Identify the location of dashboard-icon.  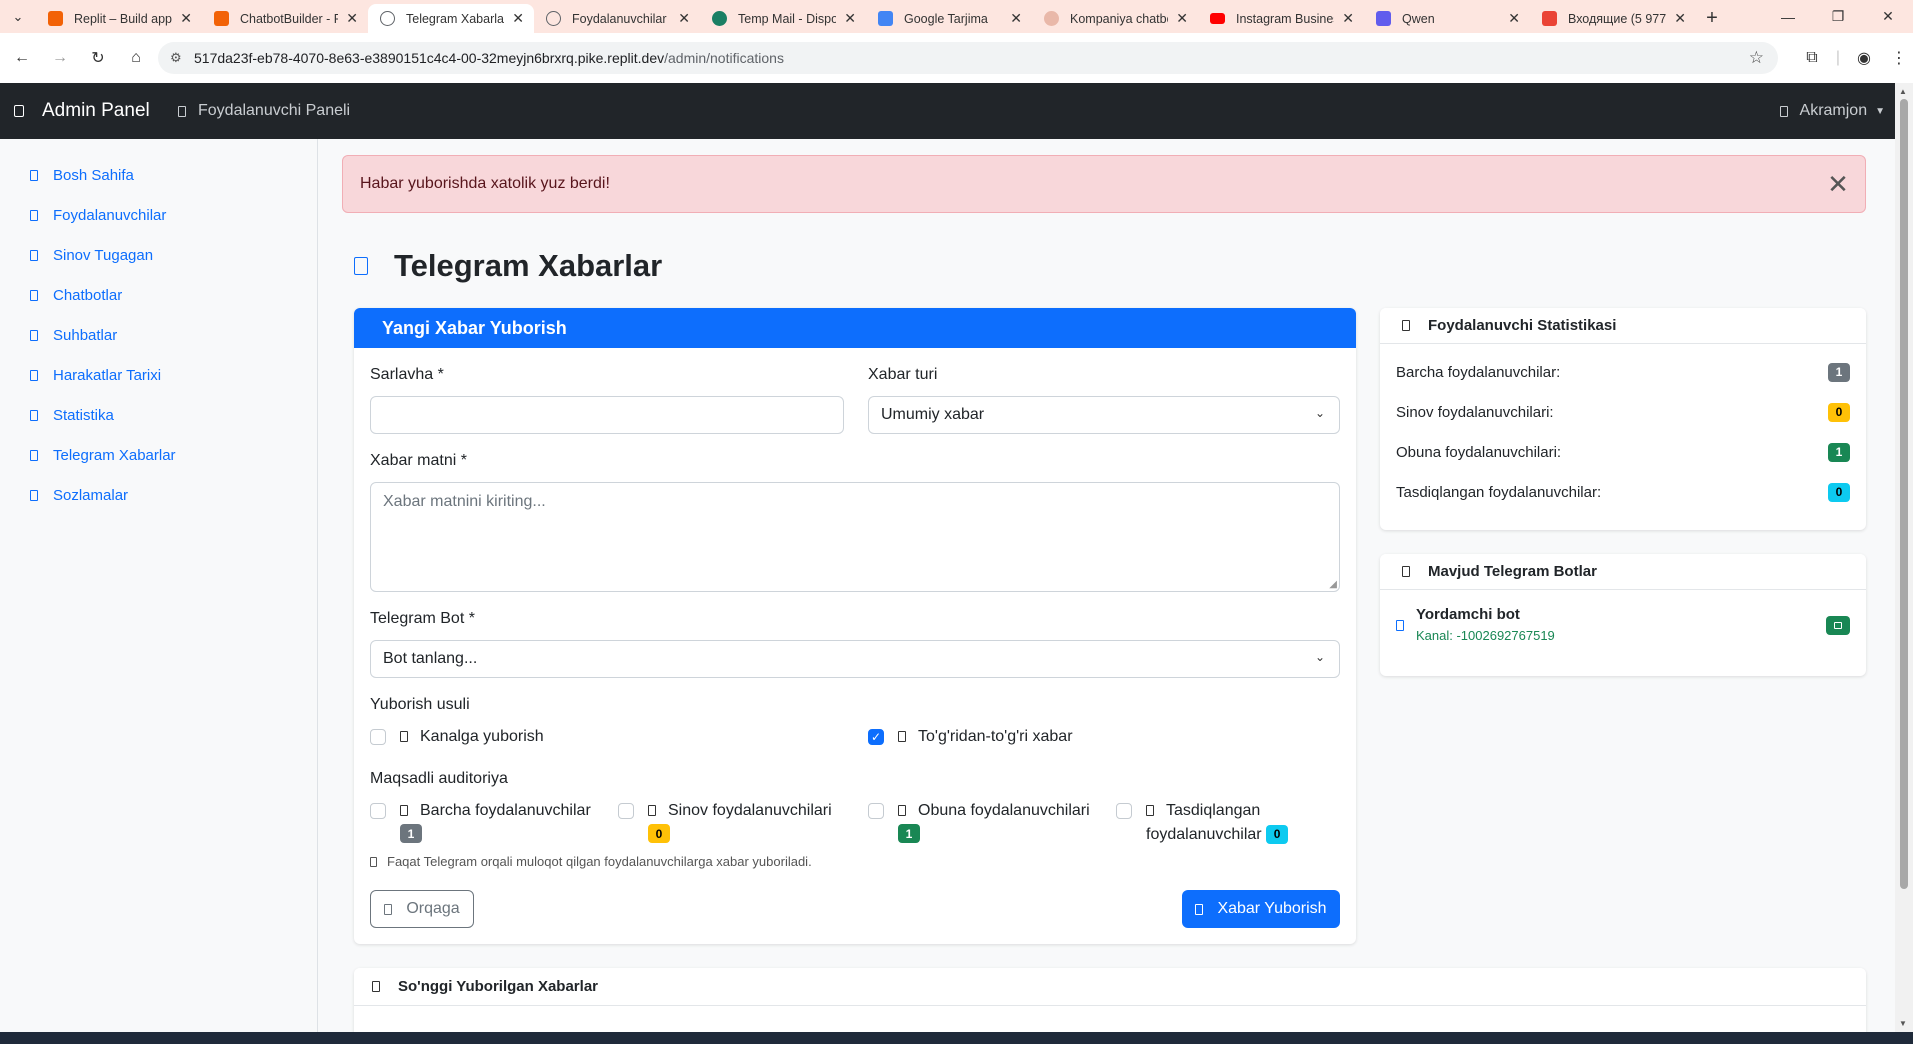
(19, 111).